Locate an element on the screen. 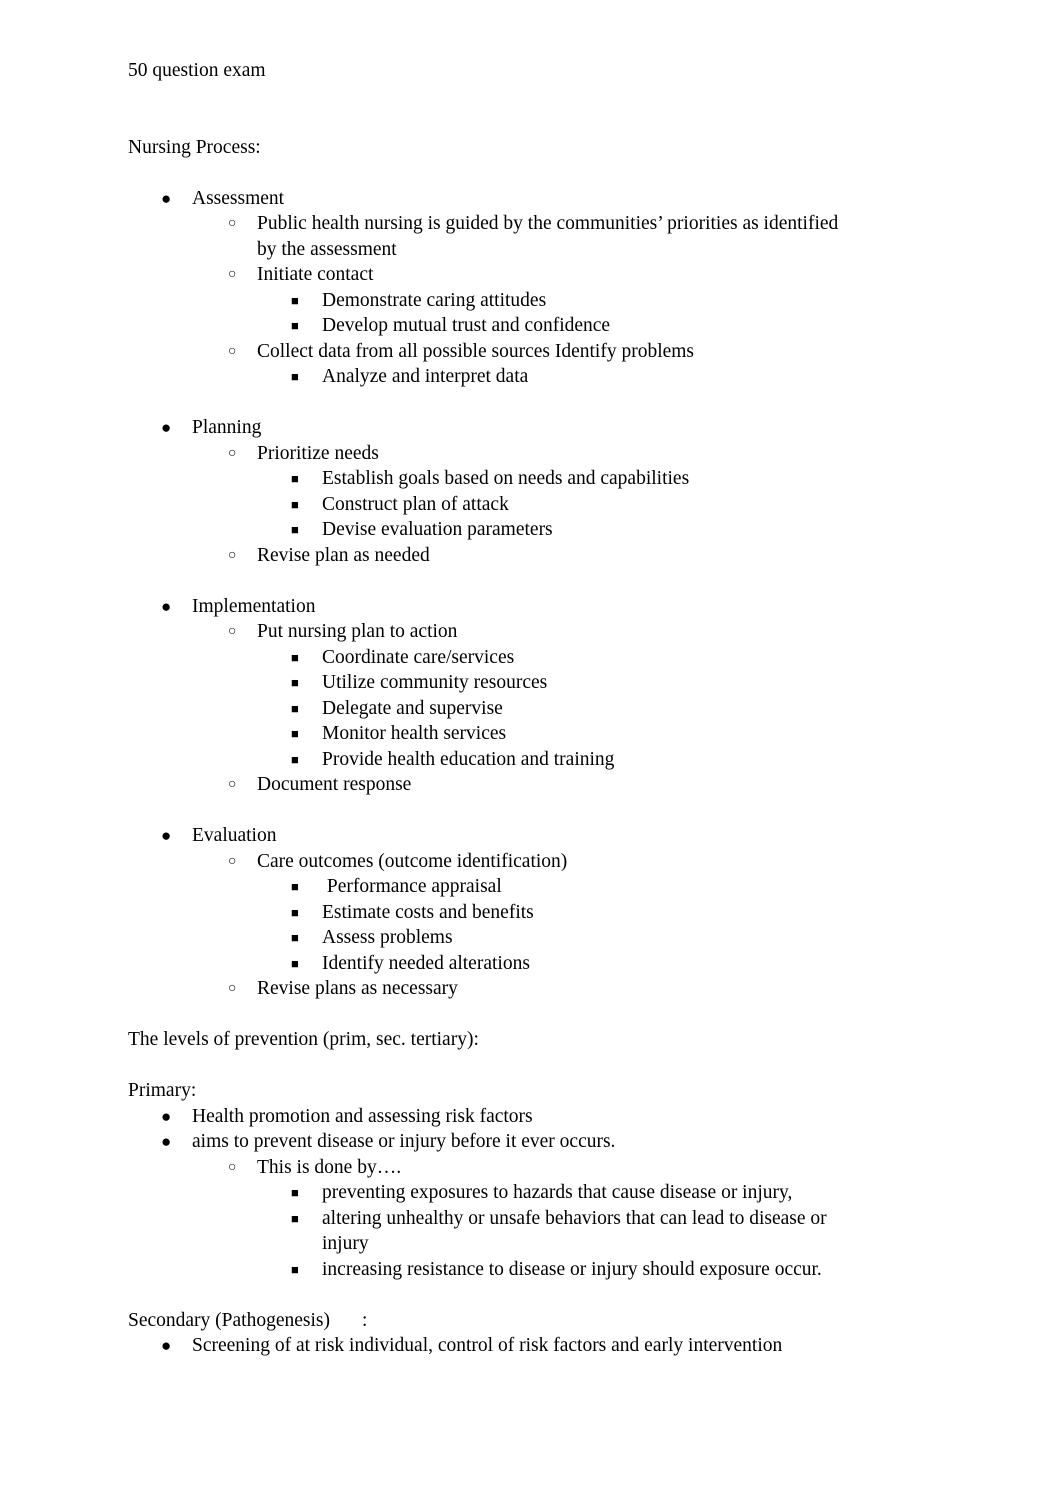 The image size is (1062, 1503). list-item-label: Assessment is located at coordinates (238, 198).